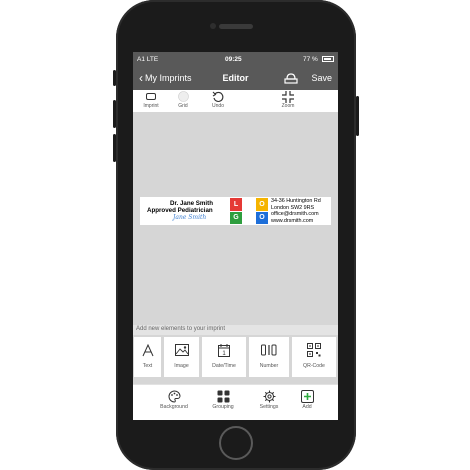 The height and width of the screenshot is (470, 470). I want to click on text-a-icon, so click(147, 349).